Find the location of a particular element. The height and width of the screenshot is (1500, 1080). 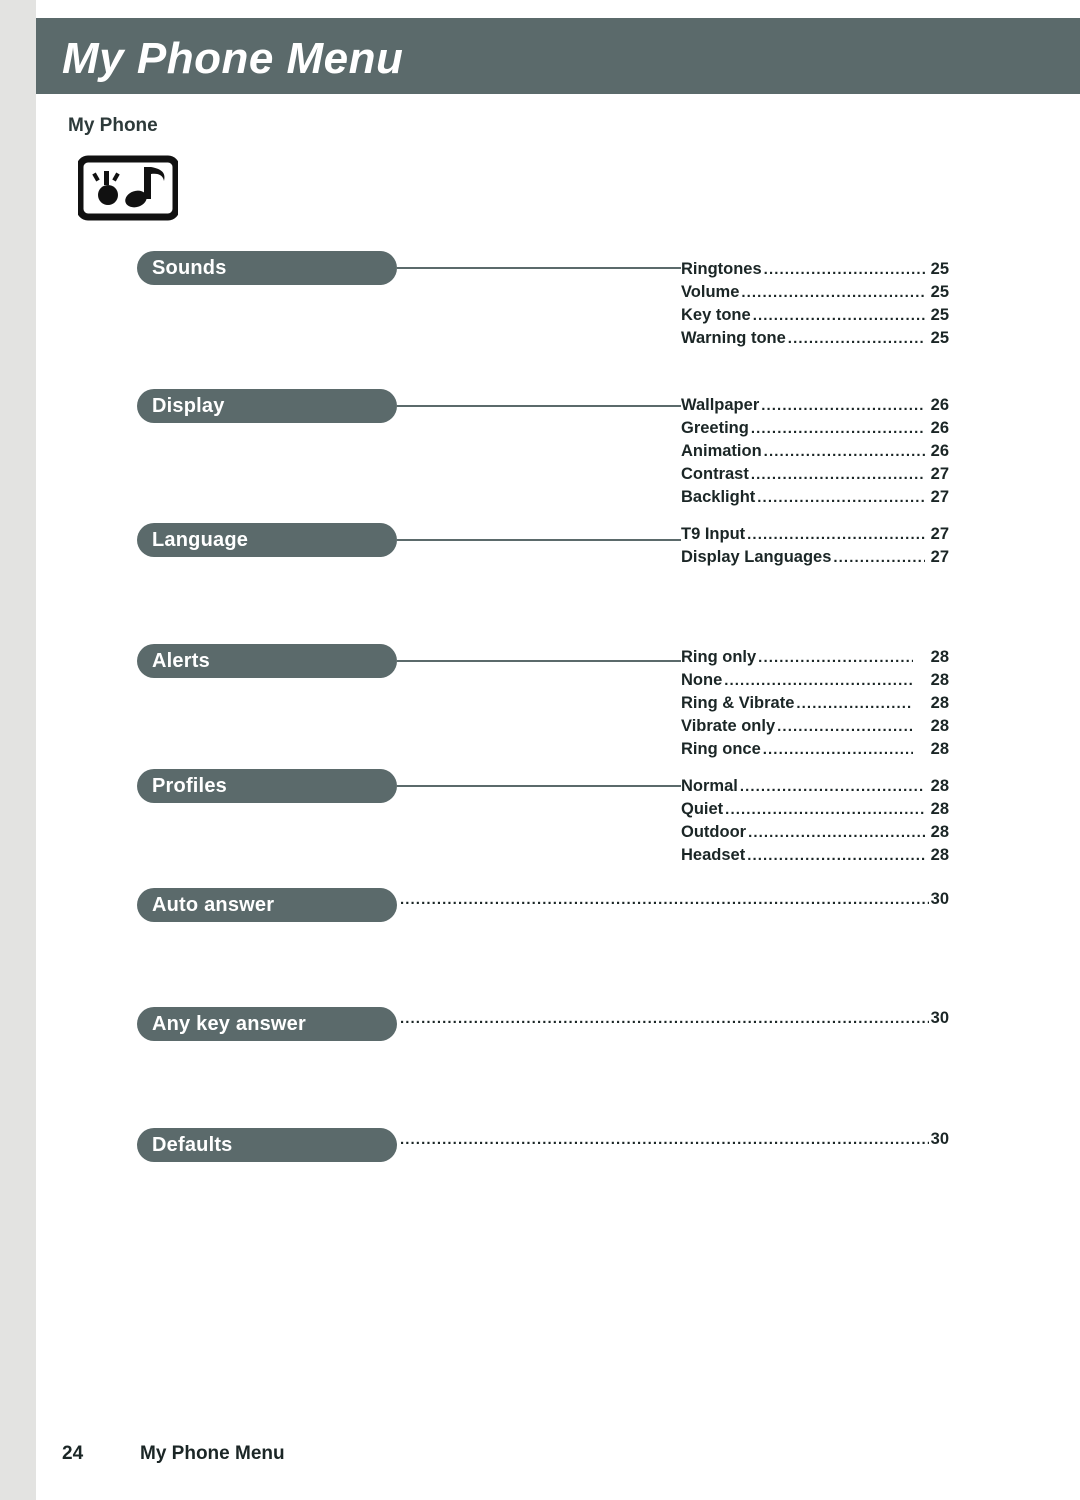

submenu-item-label: Vibrate only is located at coordinates (728, 726).